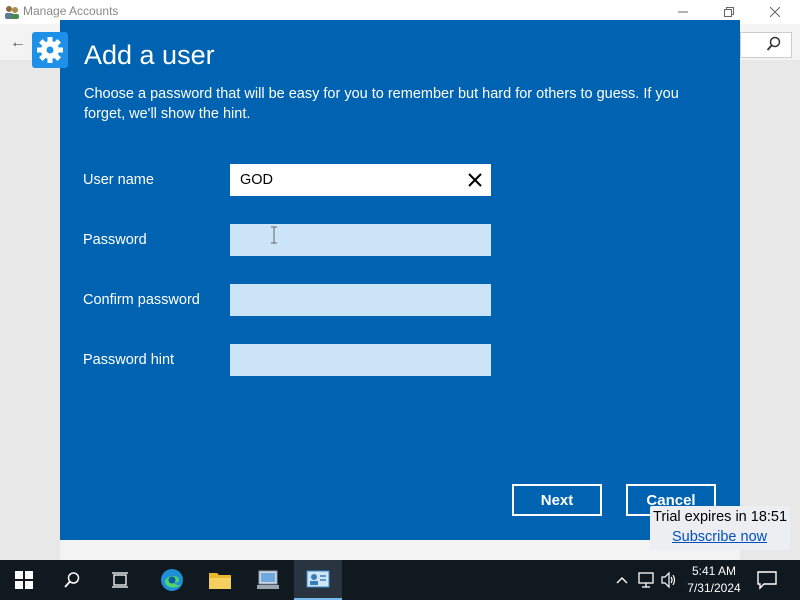  I want to click on next-button: Next, so click(557, 500).